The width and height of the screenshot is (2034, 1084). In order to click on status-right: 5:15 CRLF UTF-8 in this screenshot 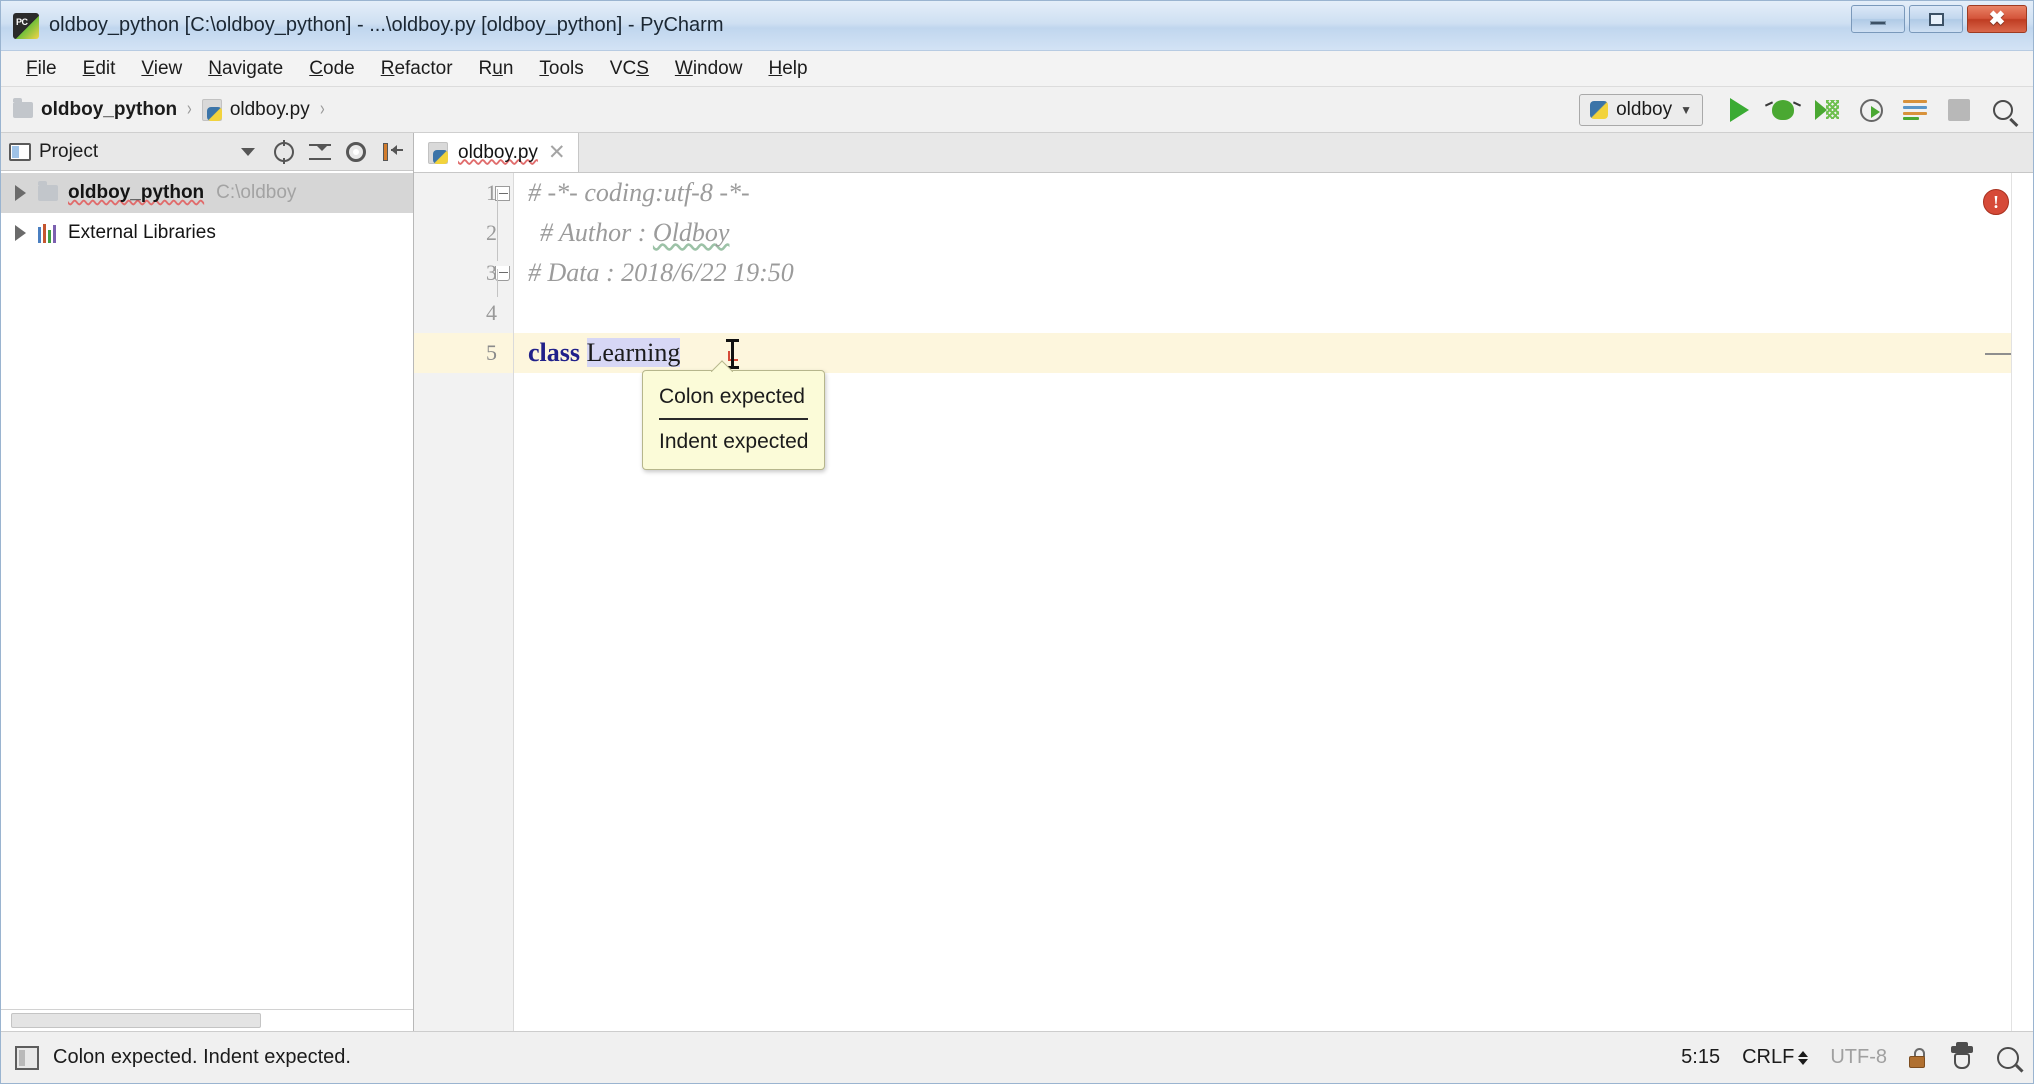, I will do `click(1850, 1056)`.